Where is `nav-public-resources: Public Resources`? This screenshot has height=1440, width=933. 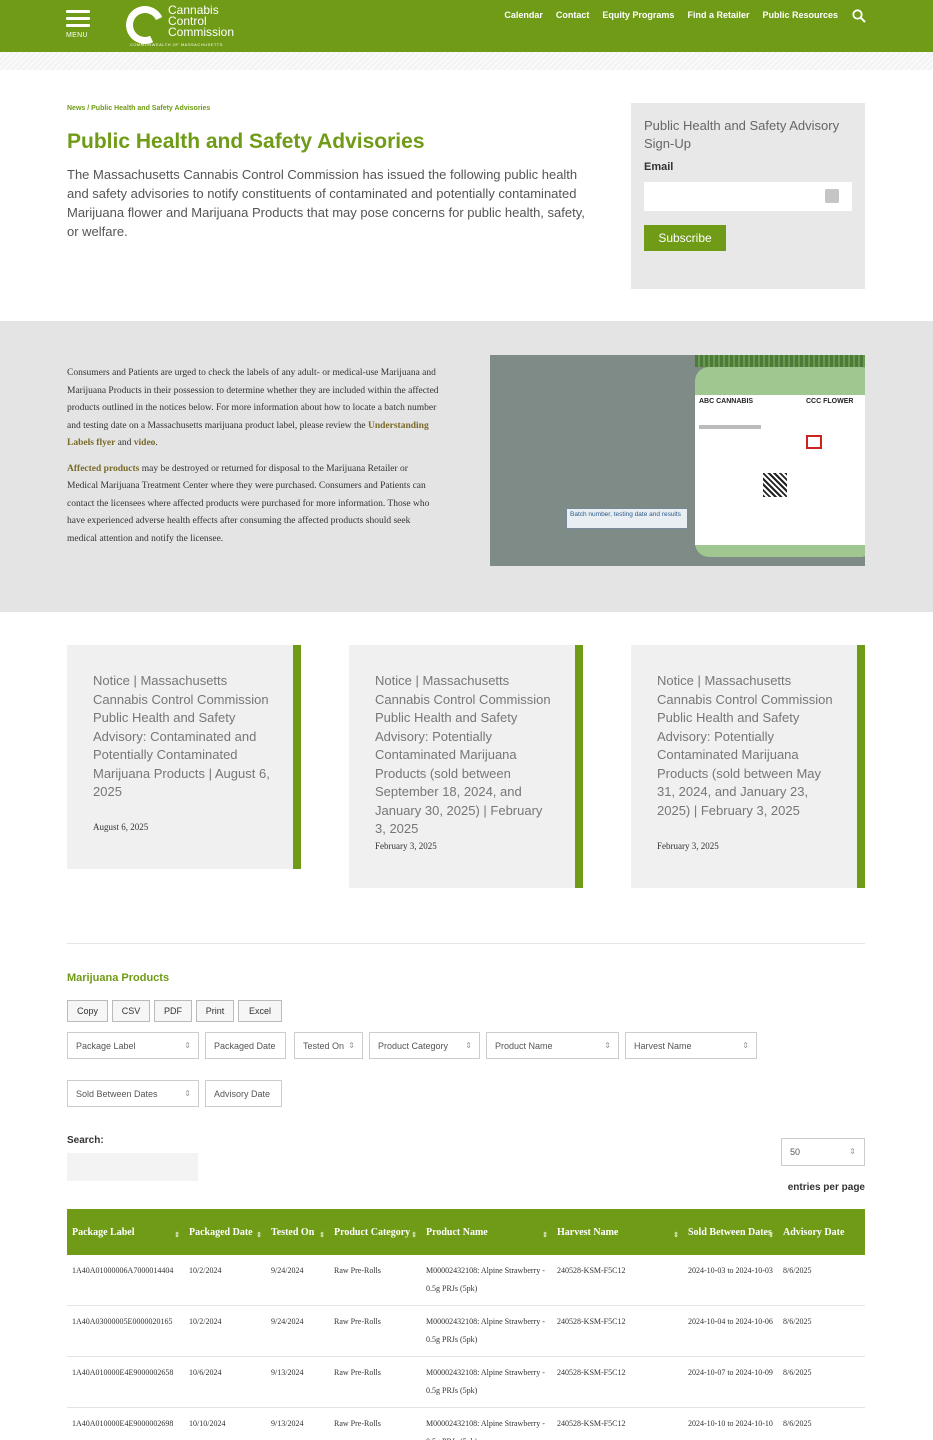
nav-public-resources: Public Resources is located at coordinates (800, 15).